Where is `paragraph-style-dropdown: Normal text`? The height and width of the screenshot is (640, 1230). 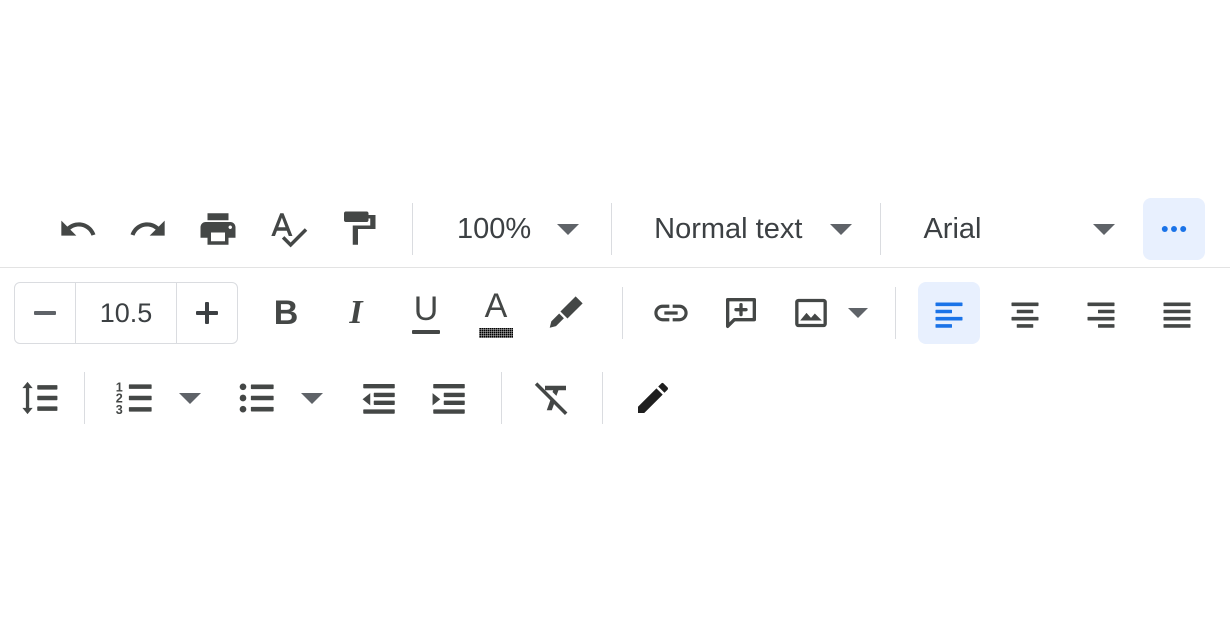 paragraph-style-dropdown: Normal text is located at coordinates (751, 229).